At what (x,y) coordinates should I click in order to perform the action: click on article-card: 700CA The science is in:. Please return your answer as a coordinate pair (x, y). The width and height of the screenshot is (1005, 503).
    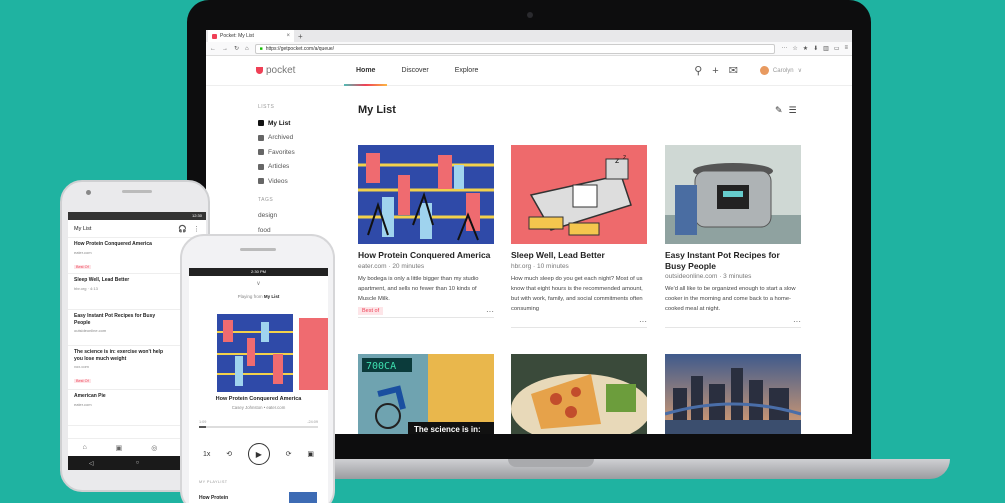
    Looking at the image, I should click on (426, 394).